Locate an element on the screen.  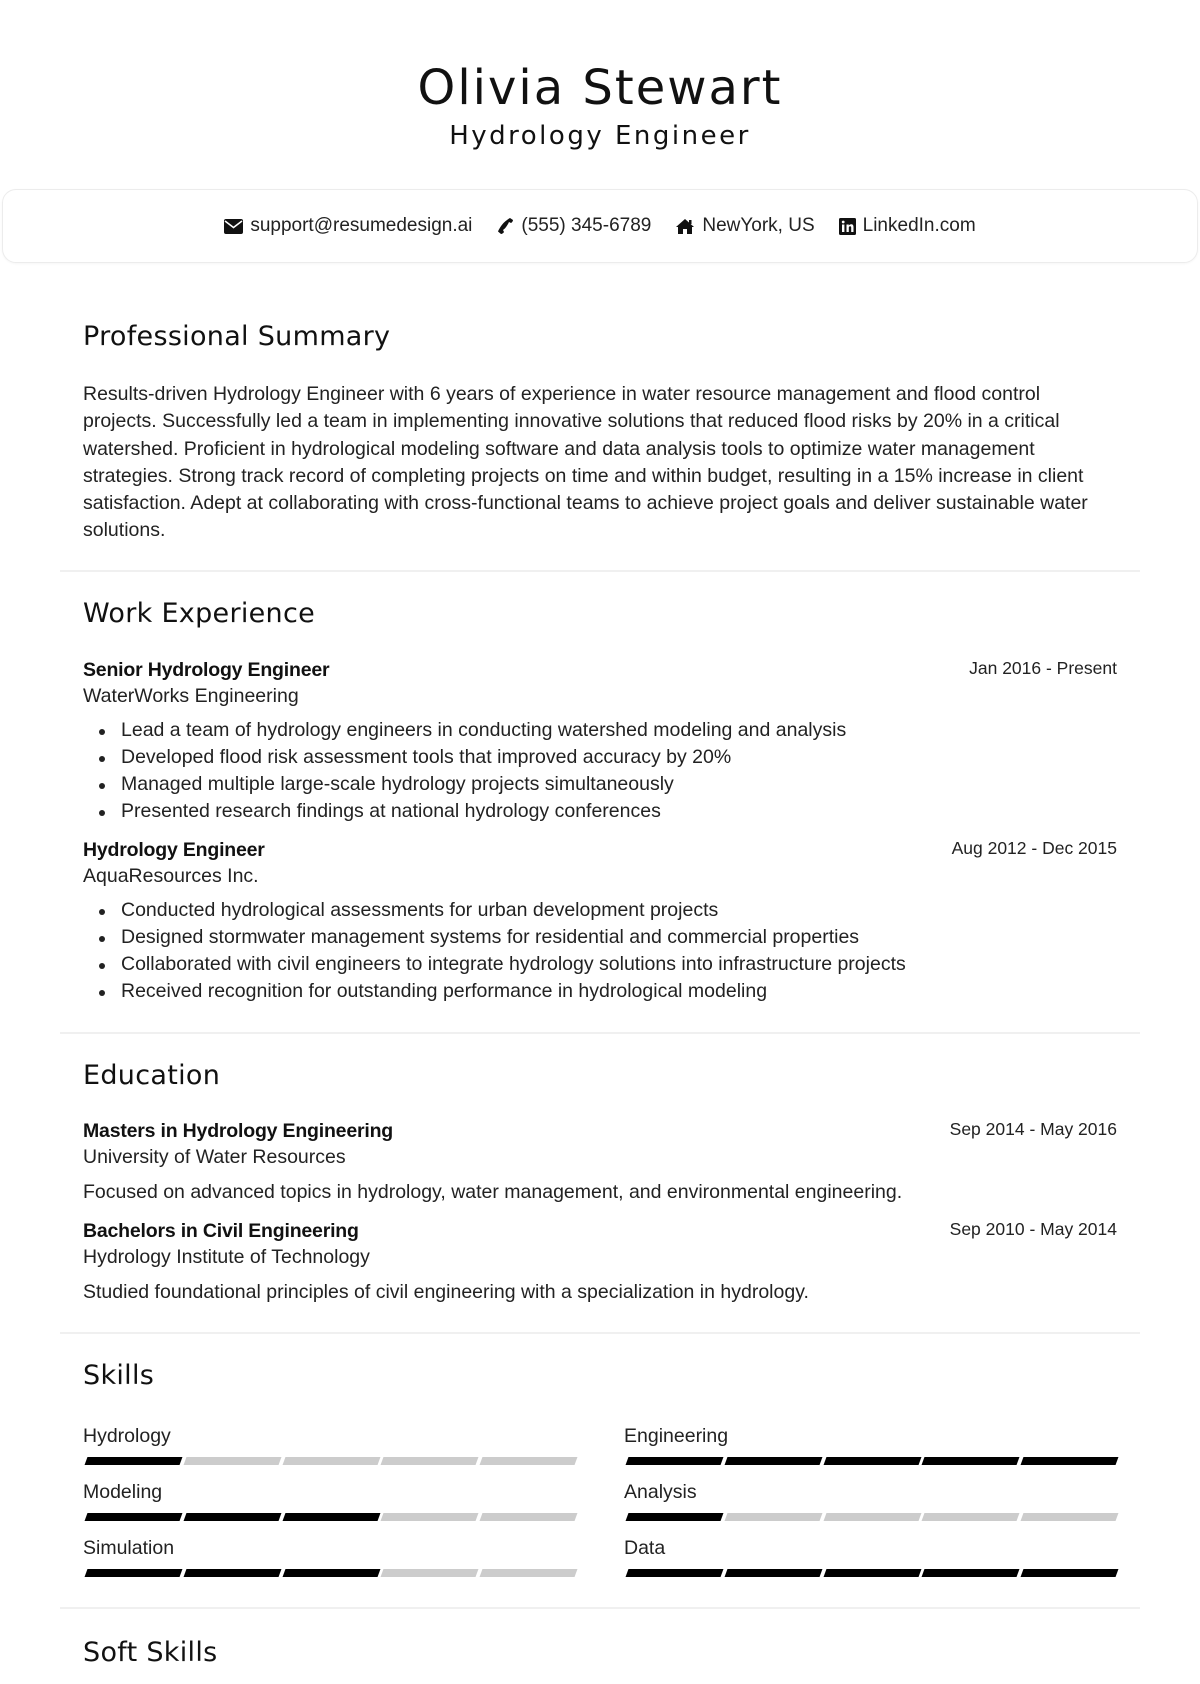
phone-icon is located at coordinates (505, 226).